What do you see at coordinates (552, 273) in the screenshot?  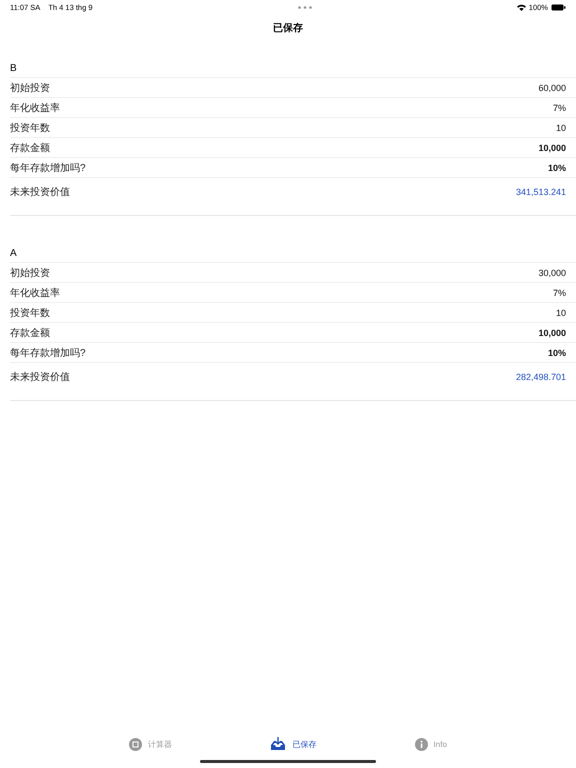 I see `field-value: 30,000` at bounding box center [552, 273].